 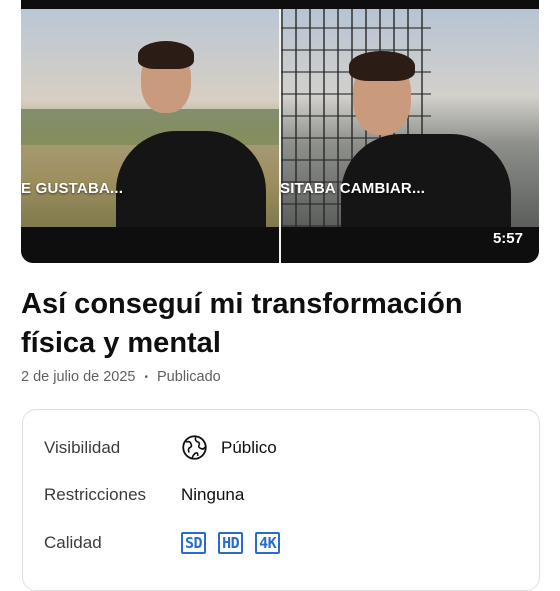 What do you see at coordinates (78, 377) in the screenshot?
I see `publish-date: 2 de julio de 2025` at bounding box center [78, 377].